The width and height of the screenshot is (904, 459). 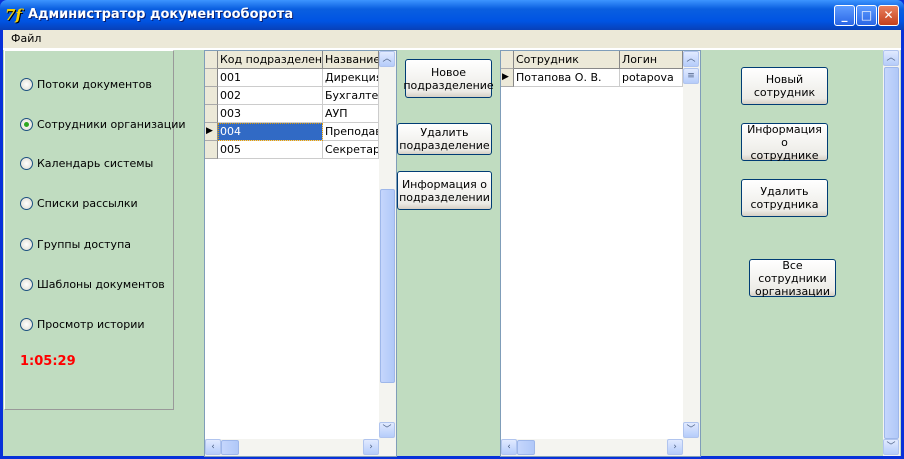 I want to click on title-bar: 7f Администратор документооборота _ □ ✕, so click(x=452, y=15).